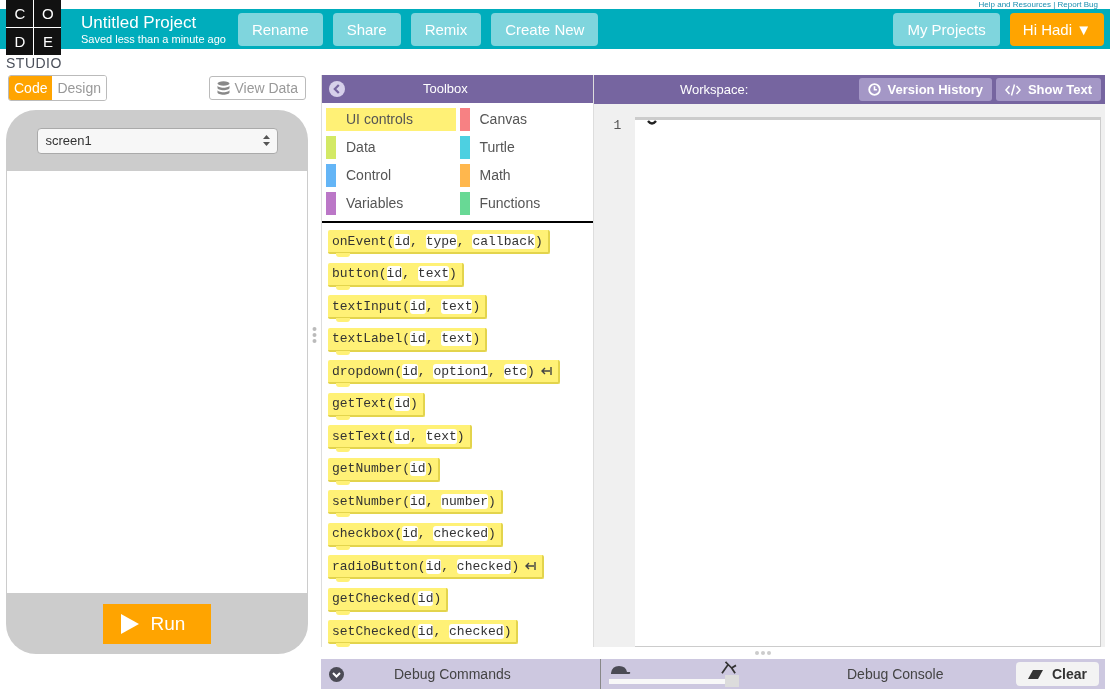 Image resolution: width=1110 pixels, height=690 pixels. I want to click on line-number: 1, so click(617, 125).